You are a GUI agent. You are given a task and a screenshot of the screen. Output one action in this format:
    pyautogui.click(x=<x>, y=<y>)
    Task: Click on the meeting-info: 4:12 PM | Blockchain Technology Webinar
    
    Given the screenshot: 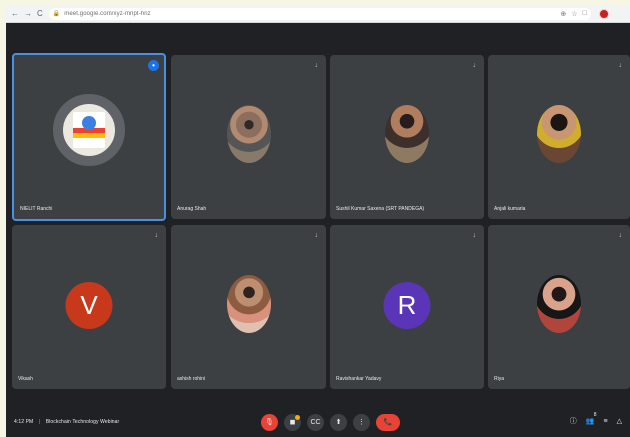 What is the action you would take?
    pyautogui.click(x=66, y=422)
    